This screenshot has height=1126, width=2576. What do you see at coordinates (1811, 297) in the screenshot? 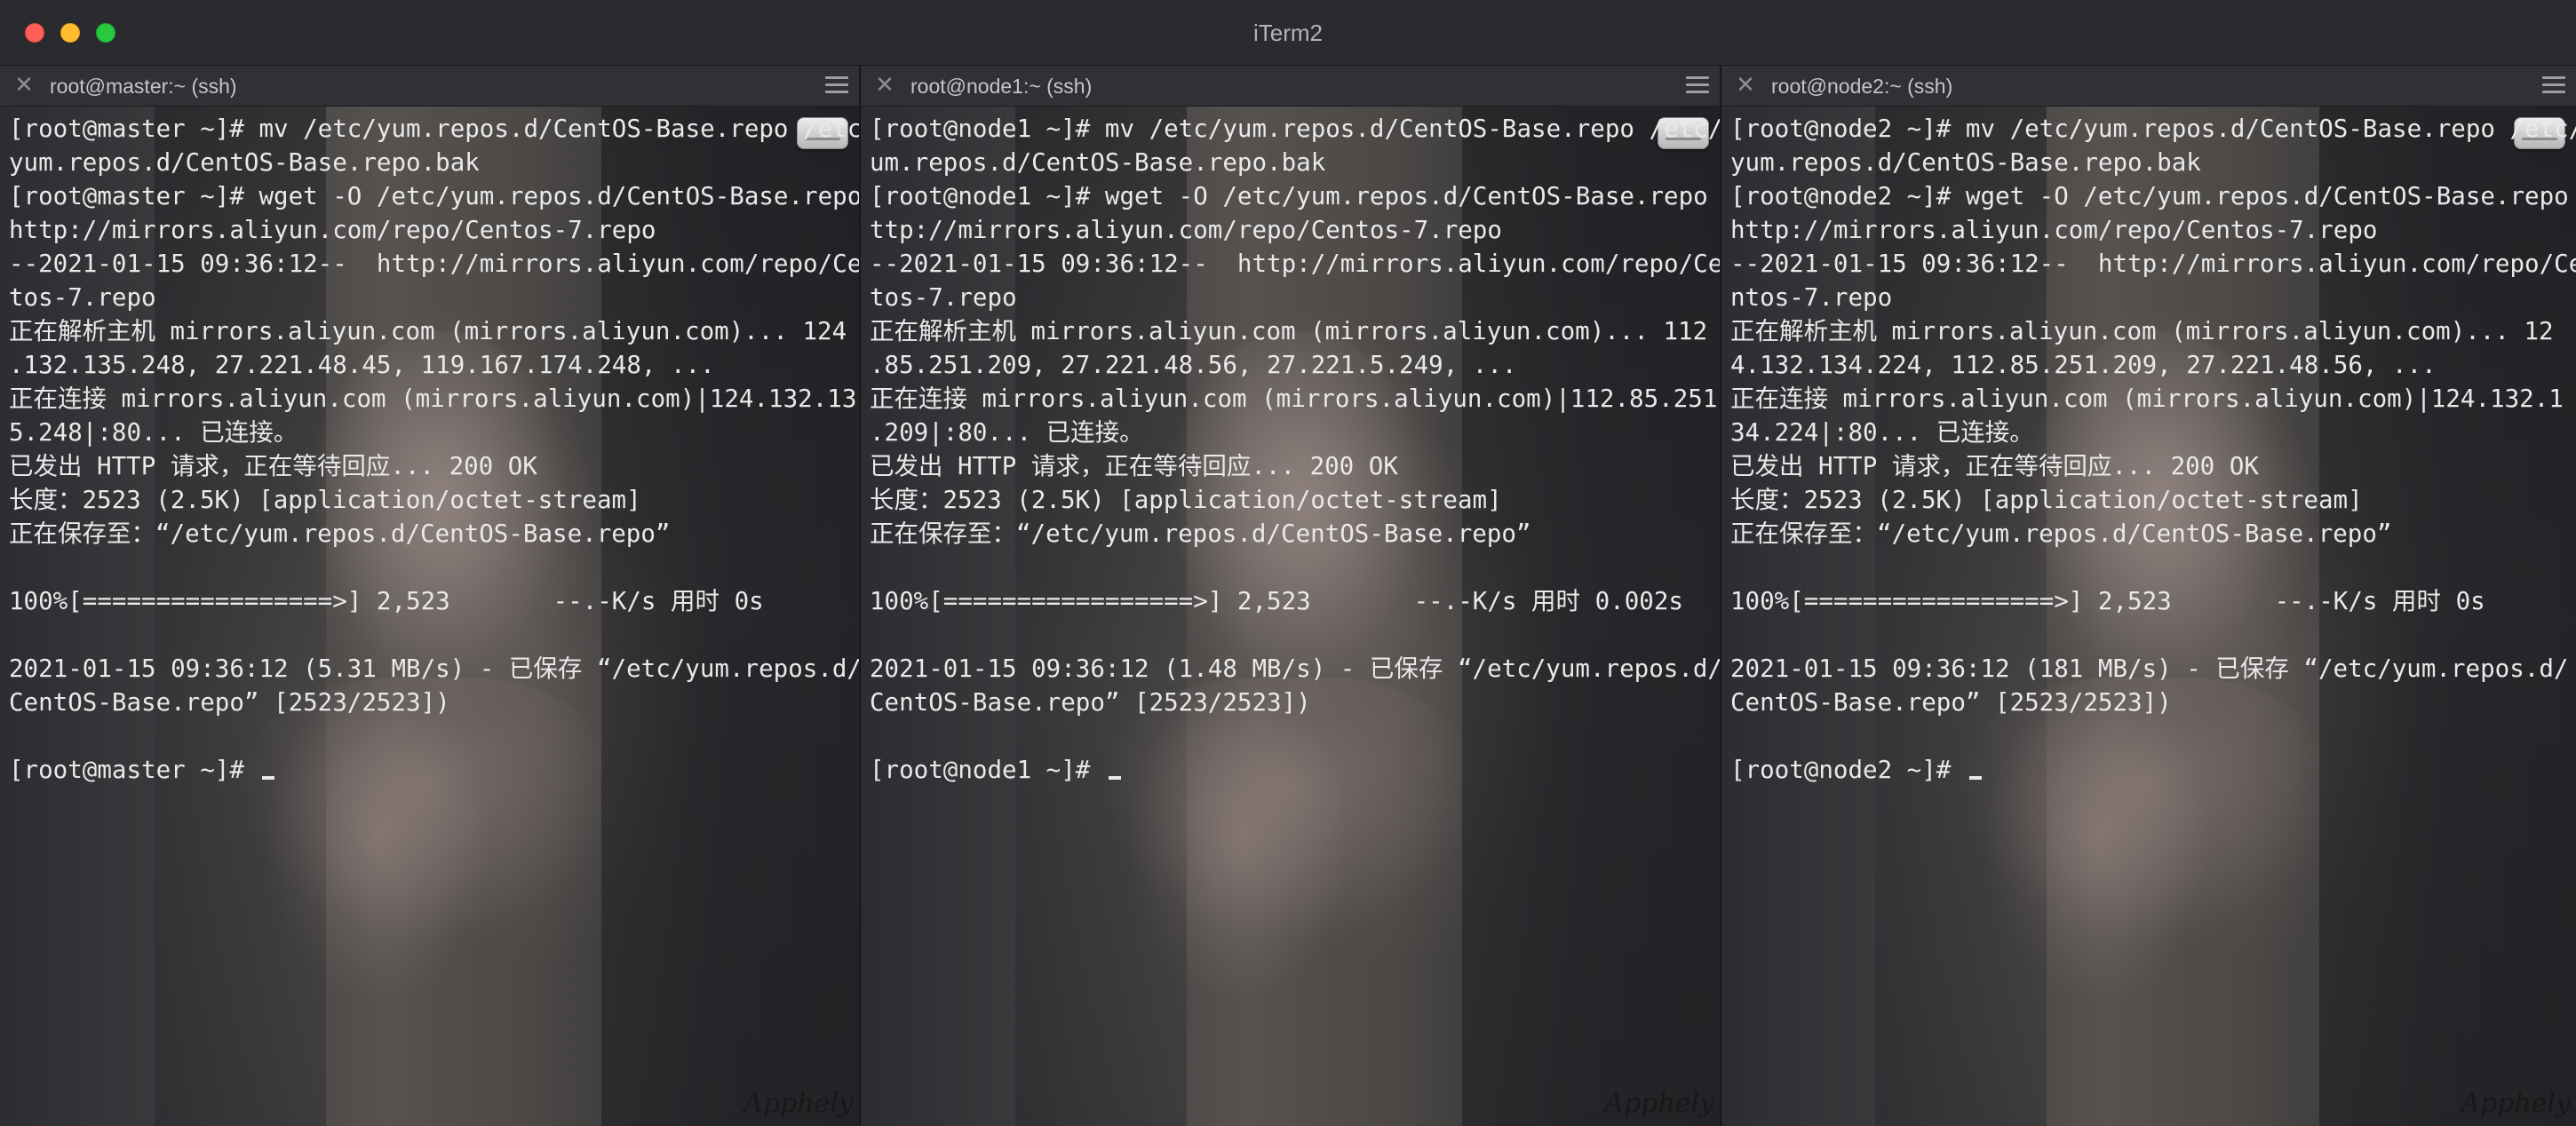
I see `terminal-line: ntos-7.repo` at bounding box center [1811, 297].